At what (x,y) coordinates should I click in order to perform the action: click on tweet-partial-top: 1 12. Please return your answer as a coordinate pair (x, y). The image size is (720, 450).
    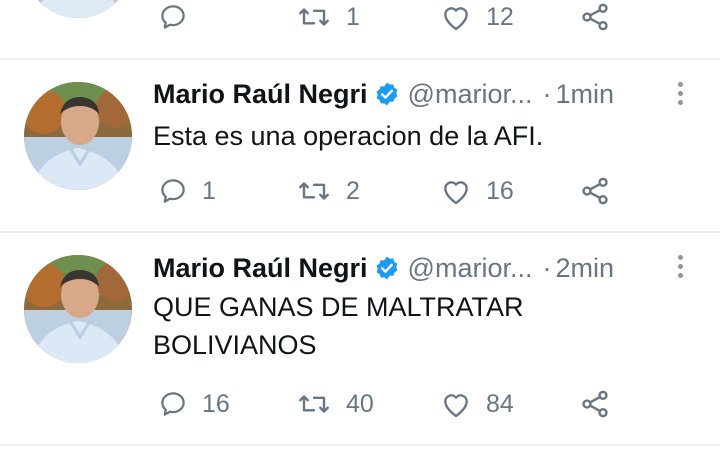
    Looking at the image, I should click on (360, 28).